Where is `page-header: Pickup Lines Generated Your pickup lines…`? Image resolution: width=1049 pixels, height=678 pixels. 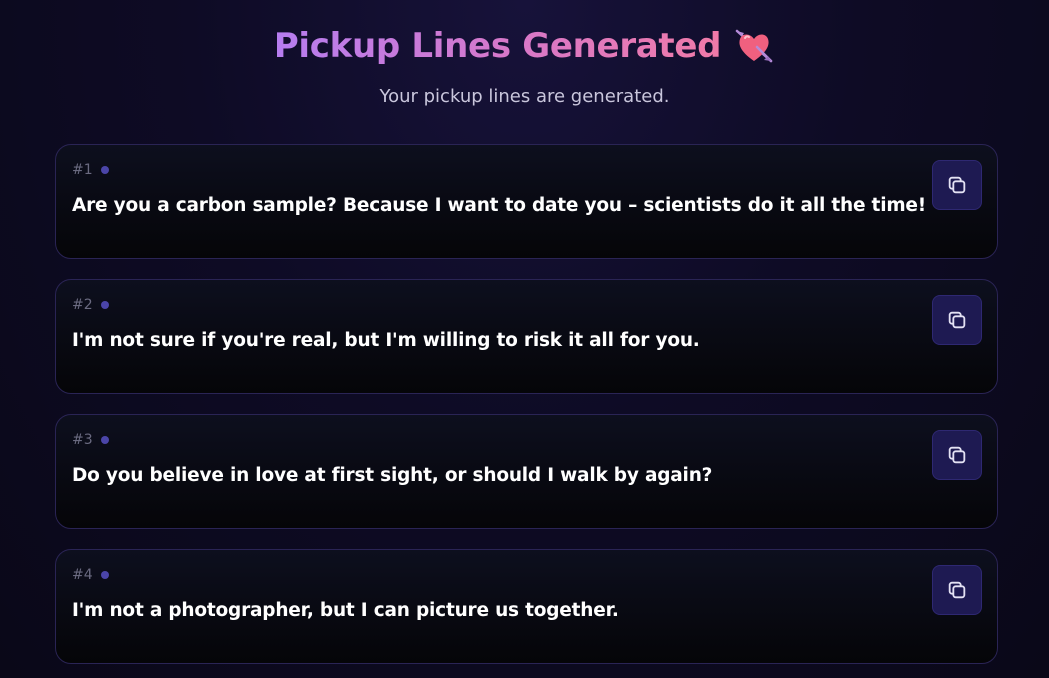
page-header: Pickup Lines Generated Your pickup lines… is located at coordinates (524, 64).